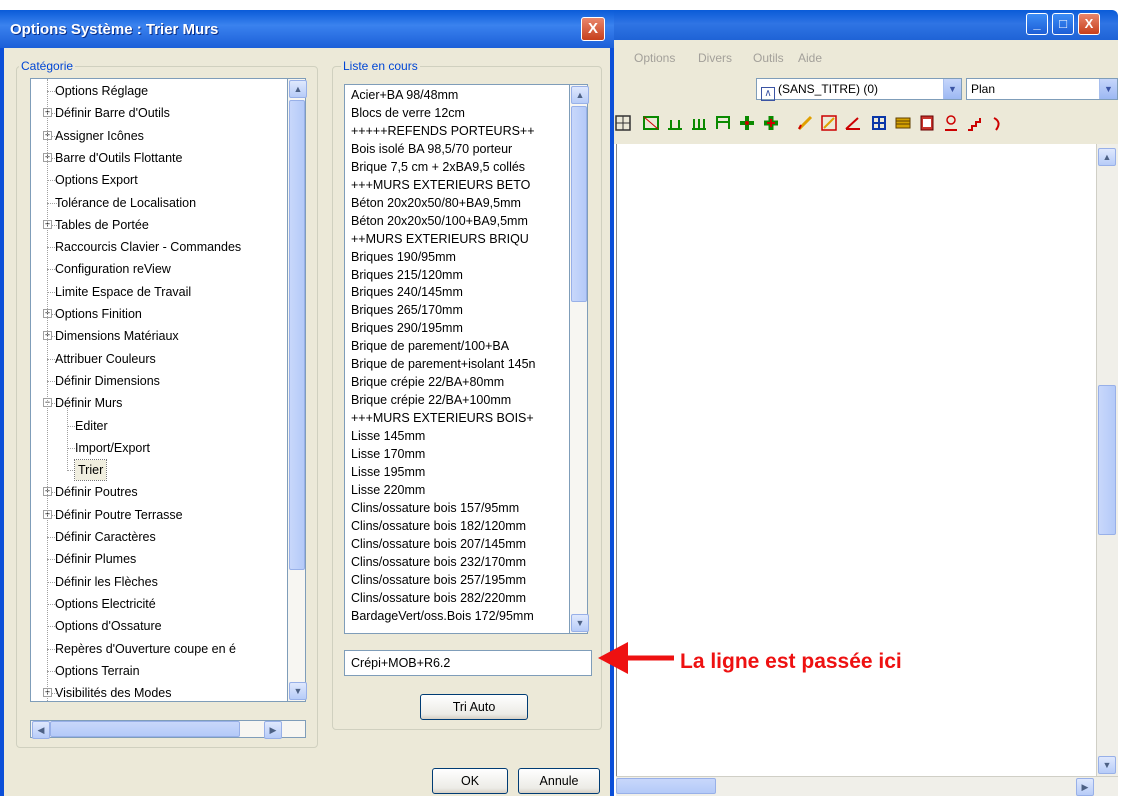 The image size is (1125, 796). What do you see at coordinates (474, 707) in the screenshot?
I see `tri-auto-button: Tri Auto` at bounding box center [474, 707].